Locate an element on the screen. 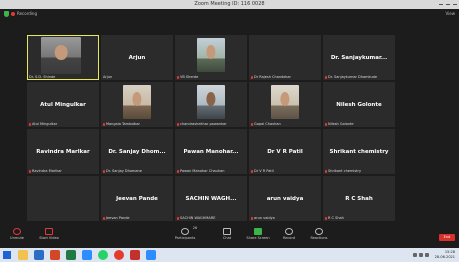  participant-tile: VB Sherde is located at coordinates (211, 57).